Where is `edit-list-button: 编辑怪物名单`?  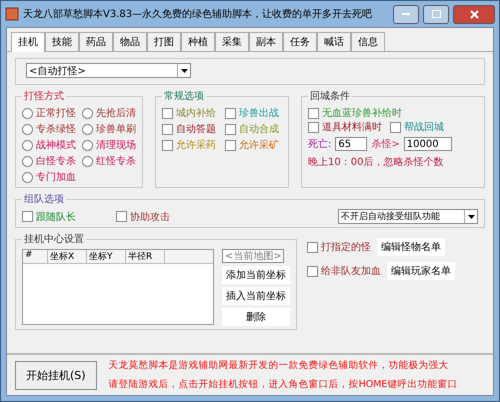
edit-list-button: 编辑怪物名单 is located at coordinates (411, 247).